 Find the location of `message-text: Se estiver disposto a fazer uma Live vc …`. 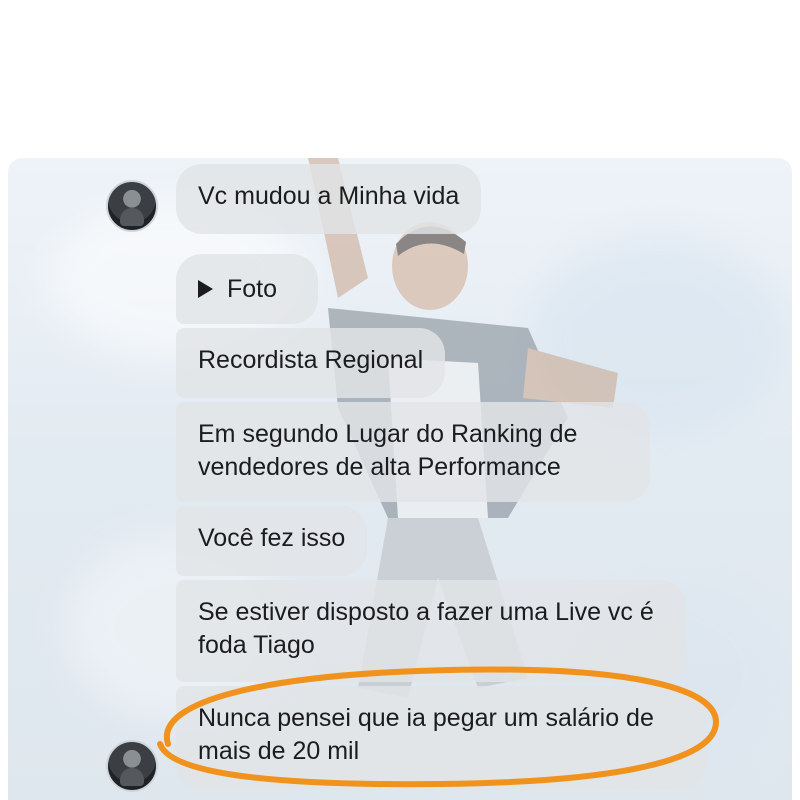

message-text: Se estiver disposto a fazer uma Live vc … is located at coordinates (426, 628).